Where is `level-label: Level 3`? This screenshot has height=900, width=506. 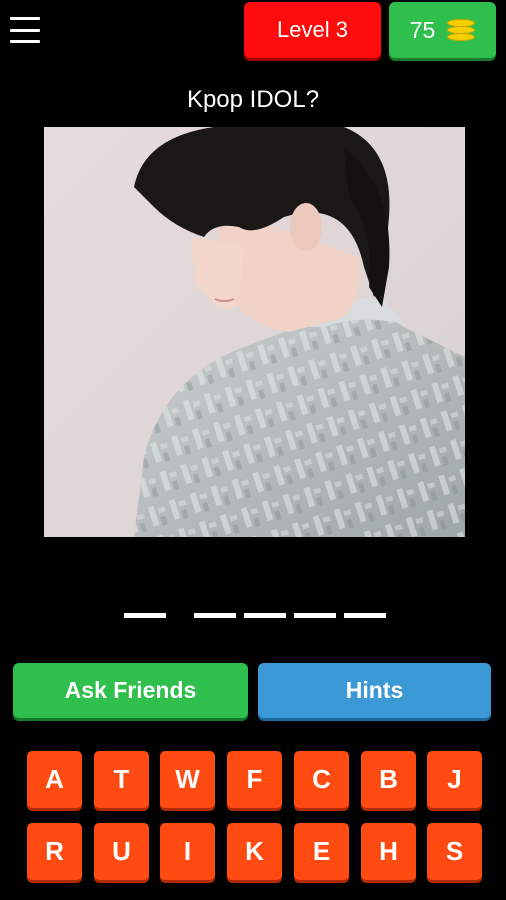
level-label: Level 3 is located at coordinates (312, 29).